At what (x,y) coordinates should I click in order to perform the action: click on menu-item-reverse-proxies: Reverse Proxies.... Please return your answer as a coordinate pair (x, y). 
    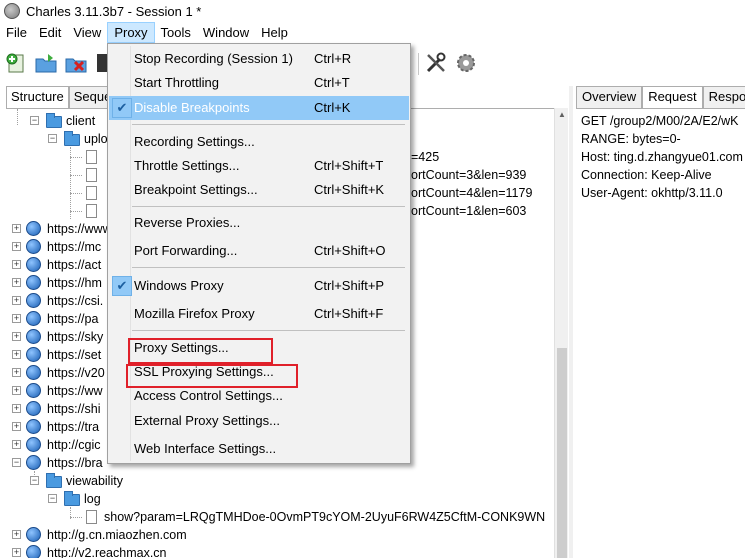
    Looking at the image, I should click on (259, 223).